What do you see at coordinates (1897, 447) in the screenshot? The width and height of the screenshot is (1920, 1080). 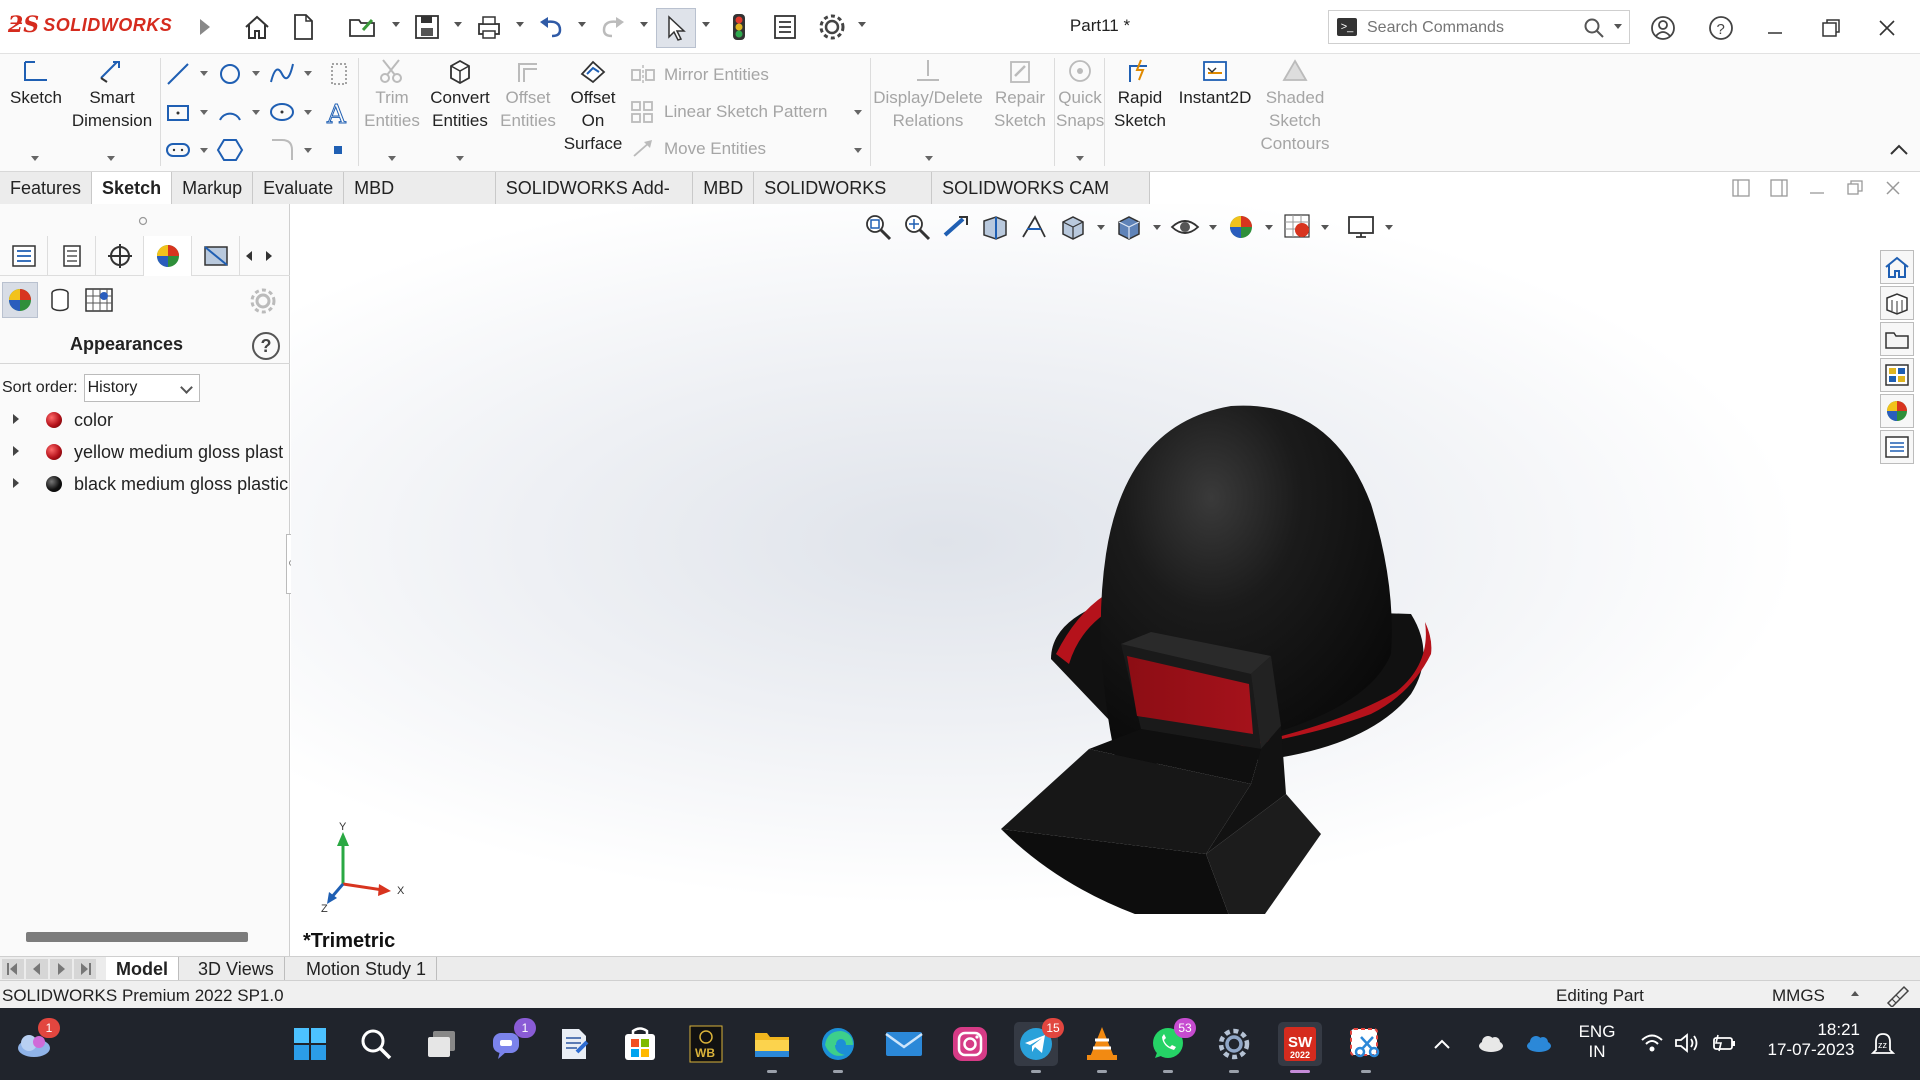 I see `custom-properties-icon` at bounding box center [1897, 447].